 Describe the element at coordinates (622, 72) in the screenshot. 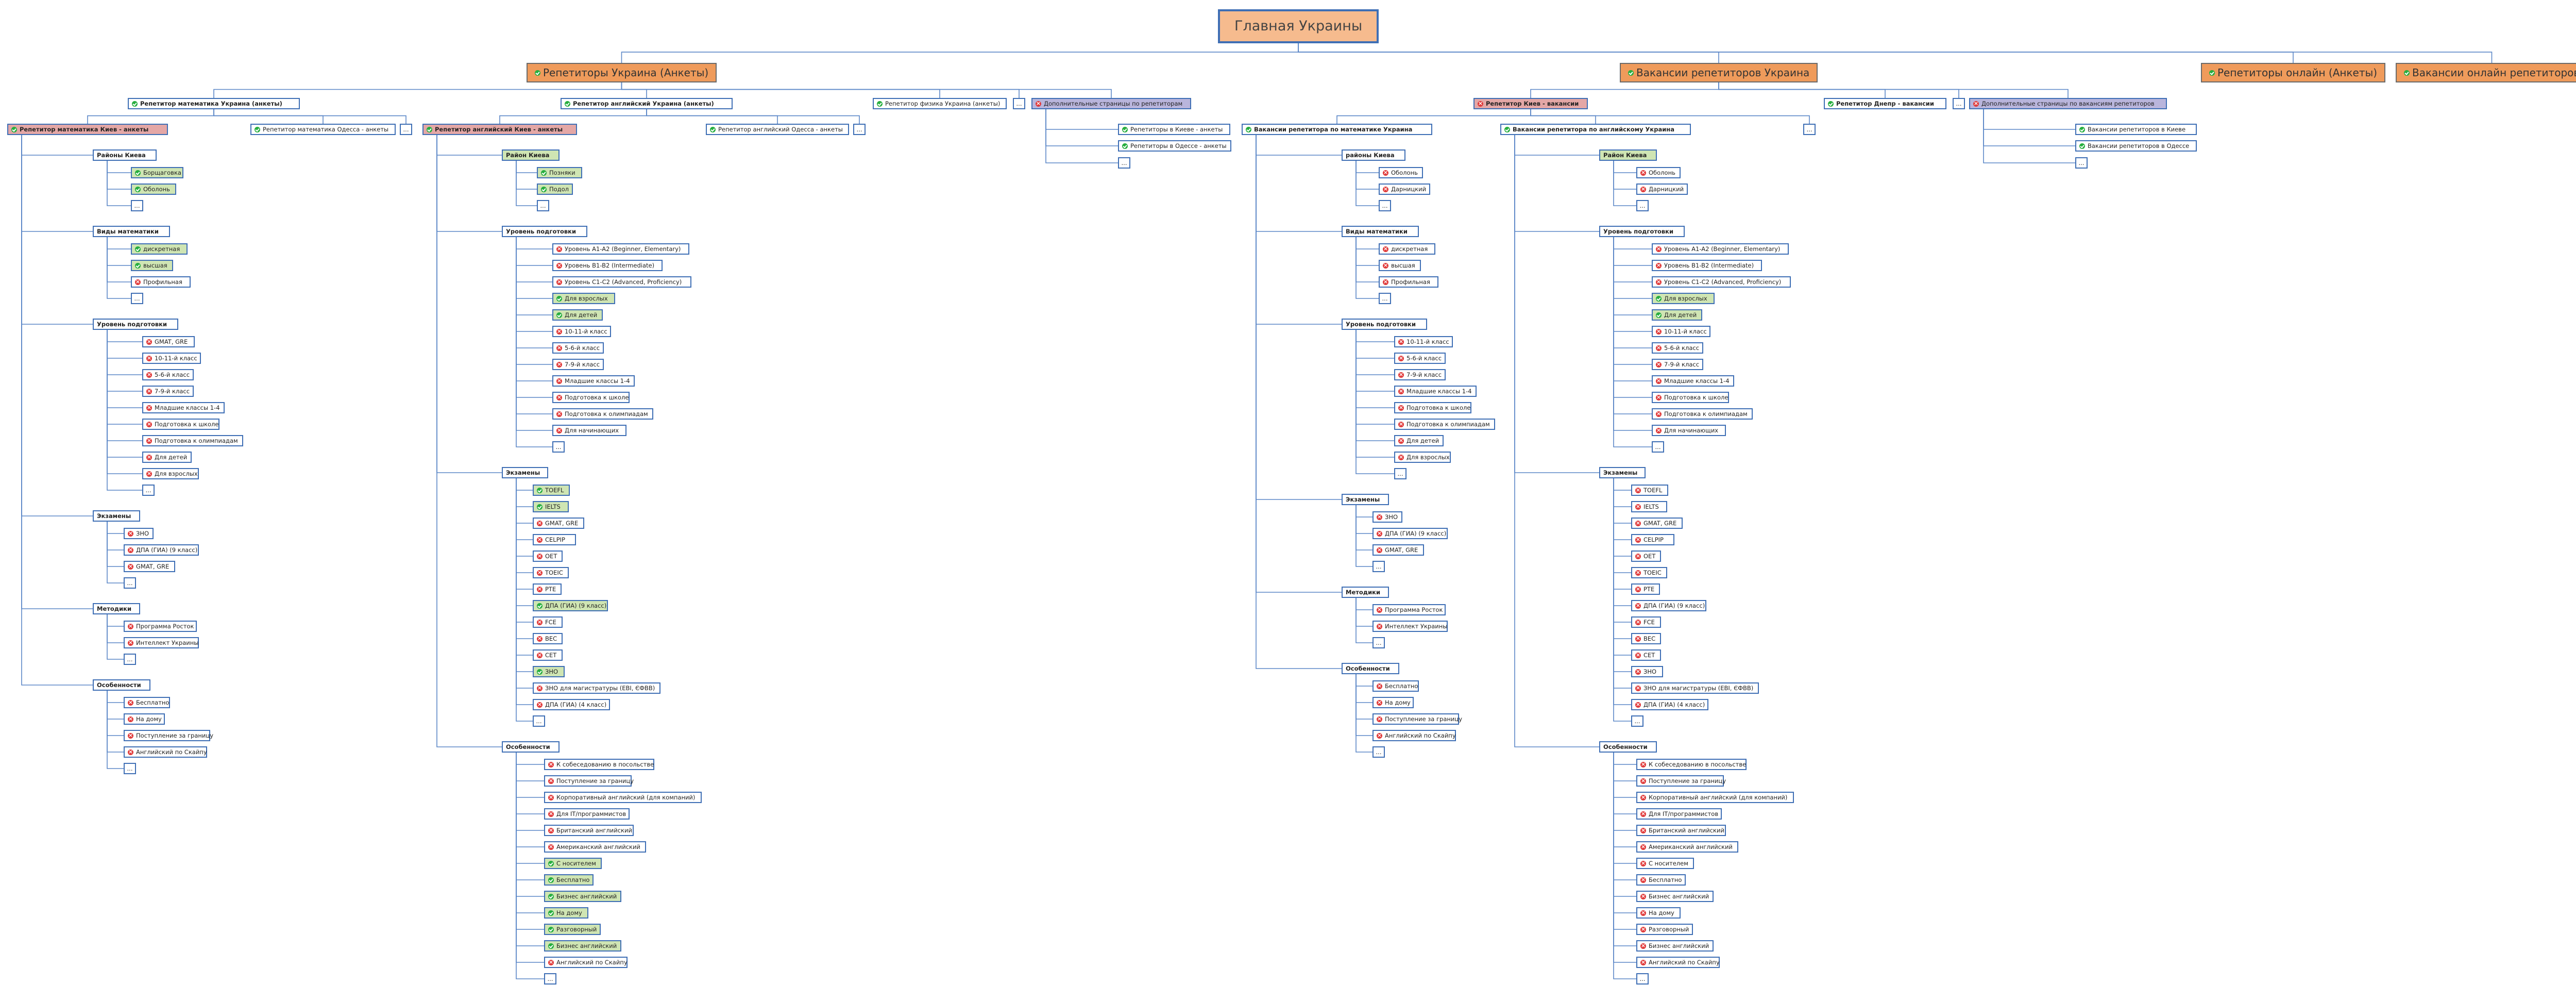

I see `sitemap-node: Репетиторы Украина (Анкеты)` at that location.